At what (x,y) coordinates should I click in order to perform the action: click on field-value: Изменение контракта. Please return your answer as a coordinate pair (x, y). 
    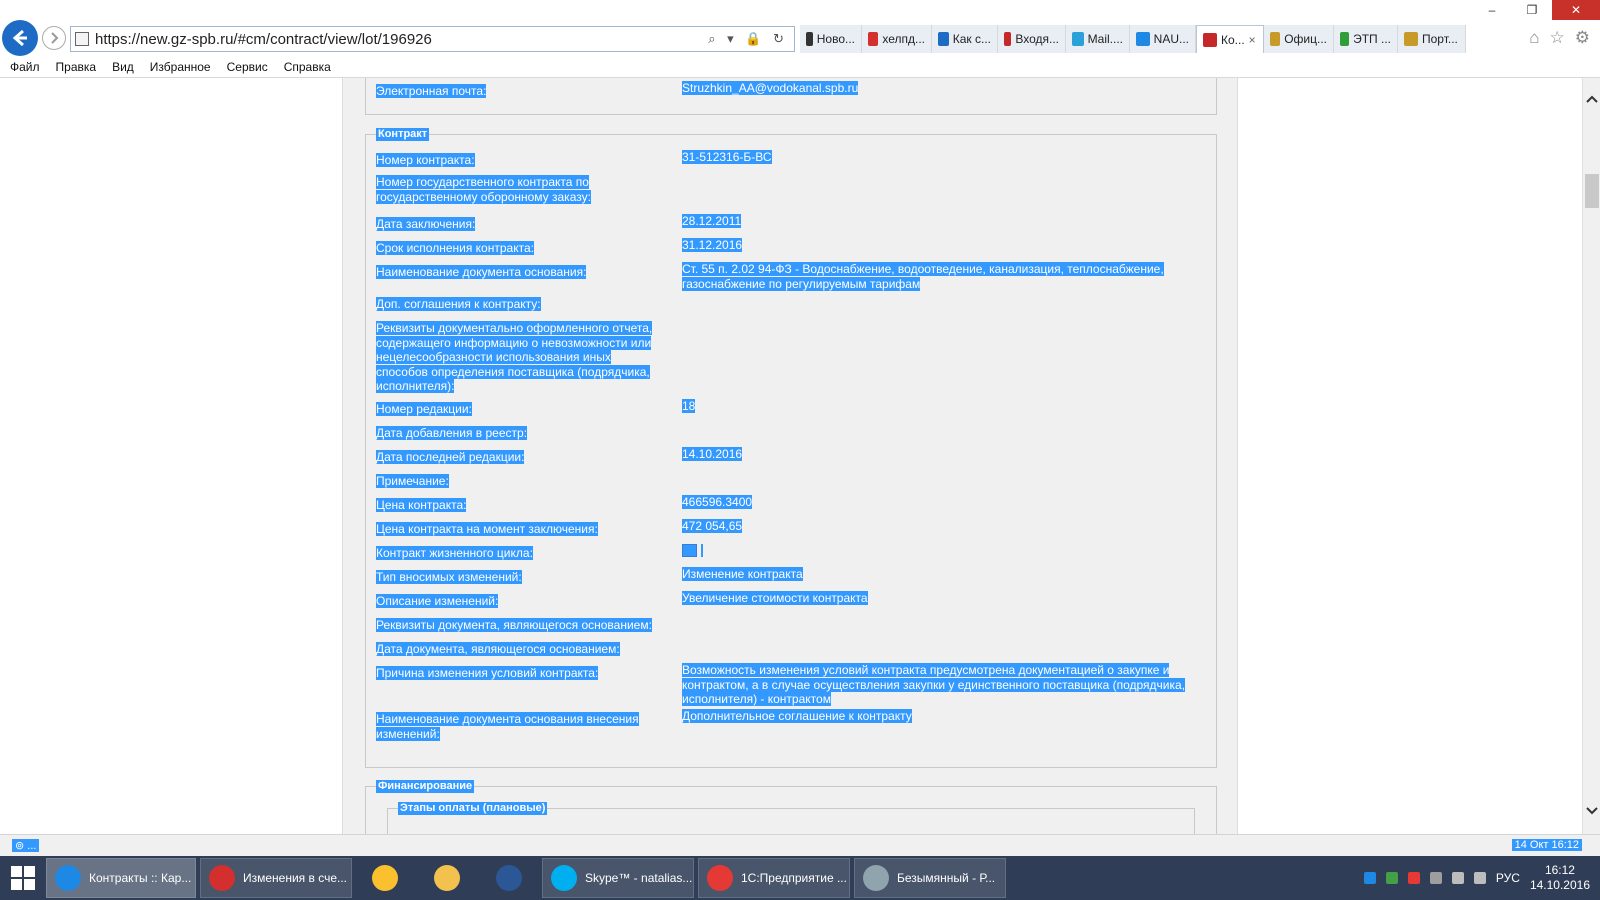
    Looking at the image, I should click on (937, 574).